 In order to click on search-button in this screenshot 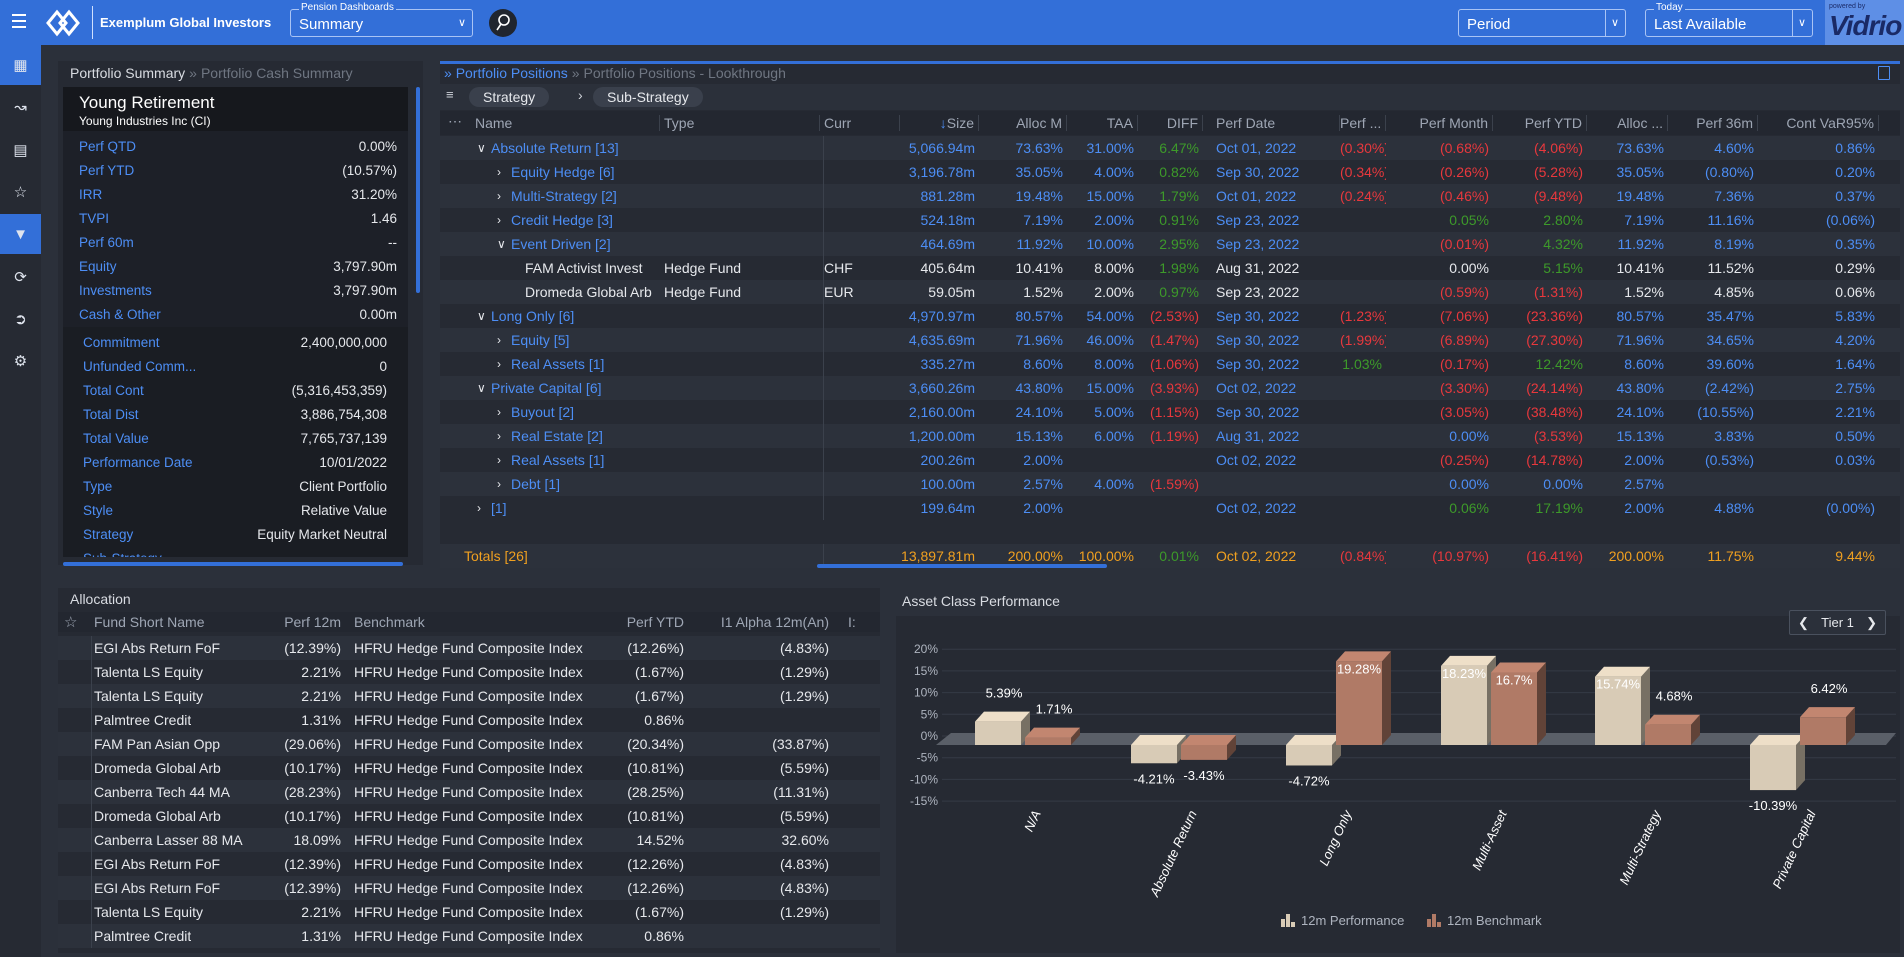, I will do `click(503, 23)`.